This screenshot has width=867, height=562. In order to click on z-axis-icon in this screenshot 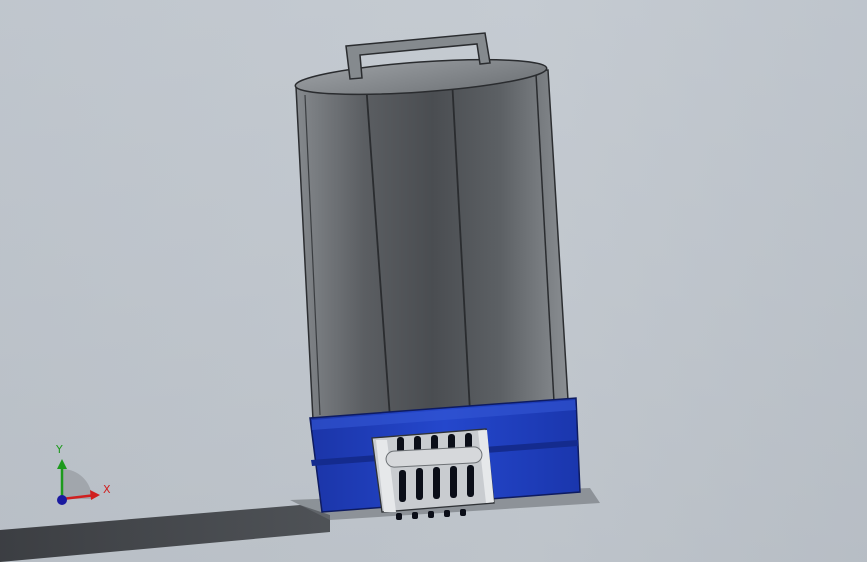, I will do `click(62, 500)`.